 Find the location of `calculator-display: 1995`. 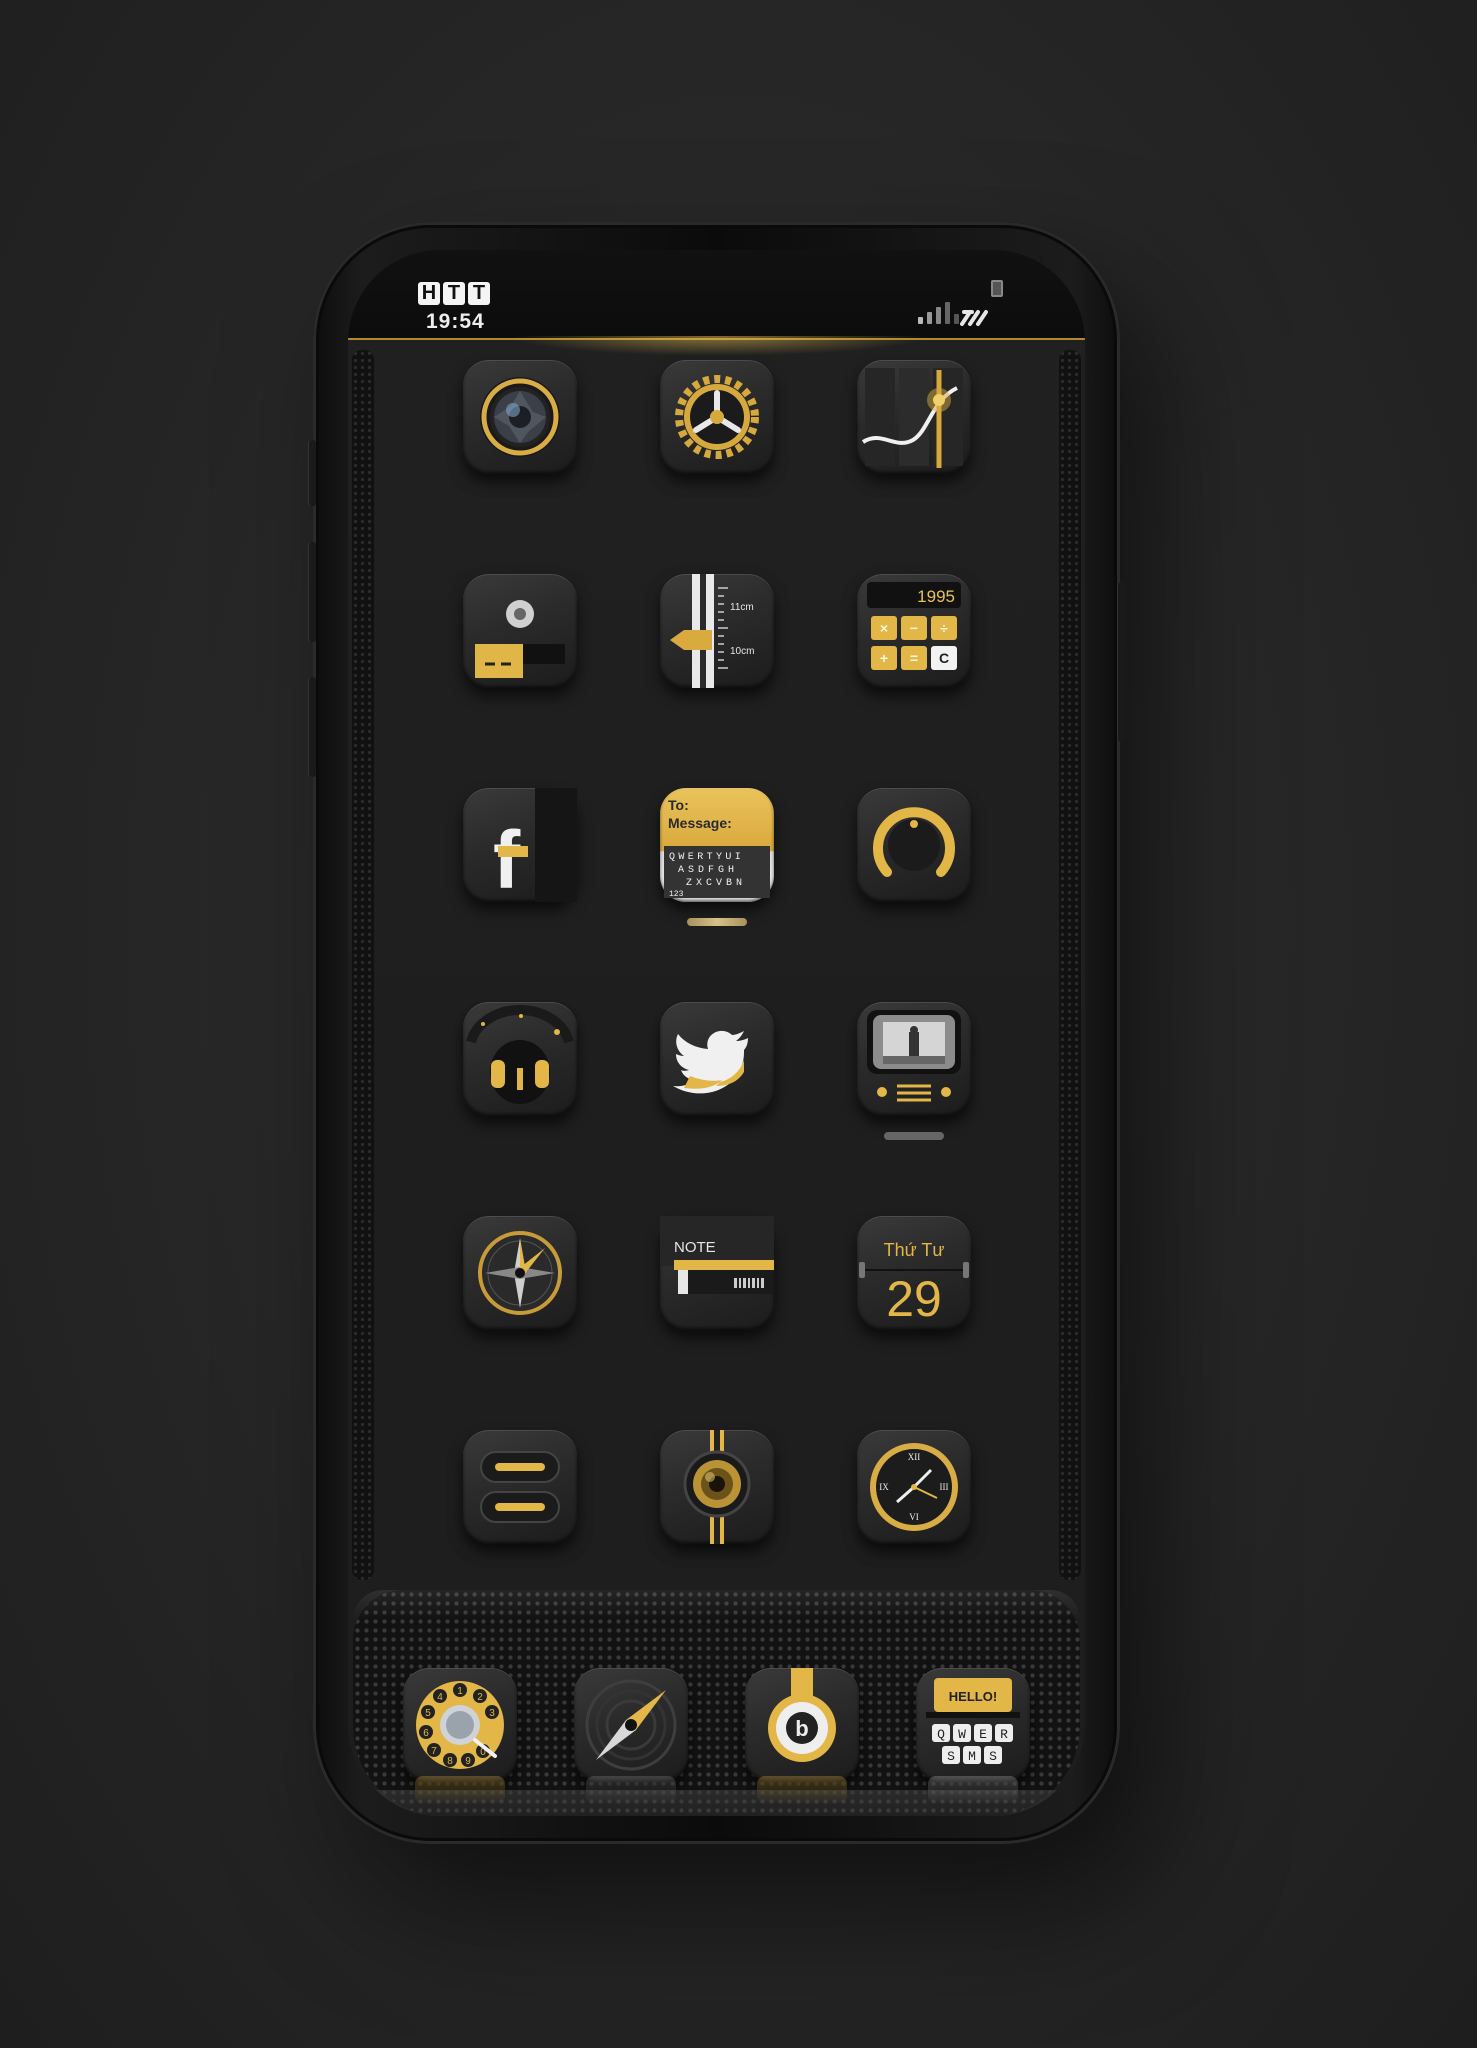

calculator-display: 1995 is located at coordinates (936, 596).